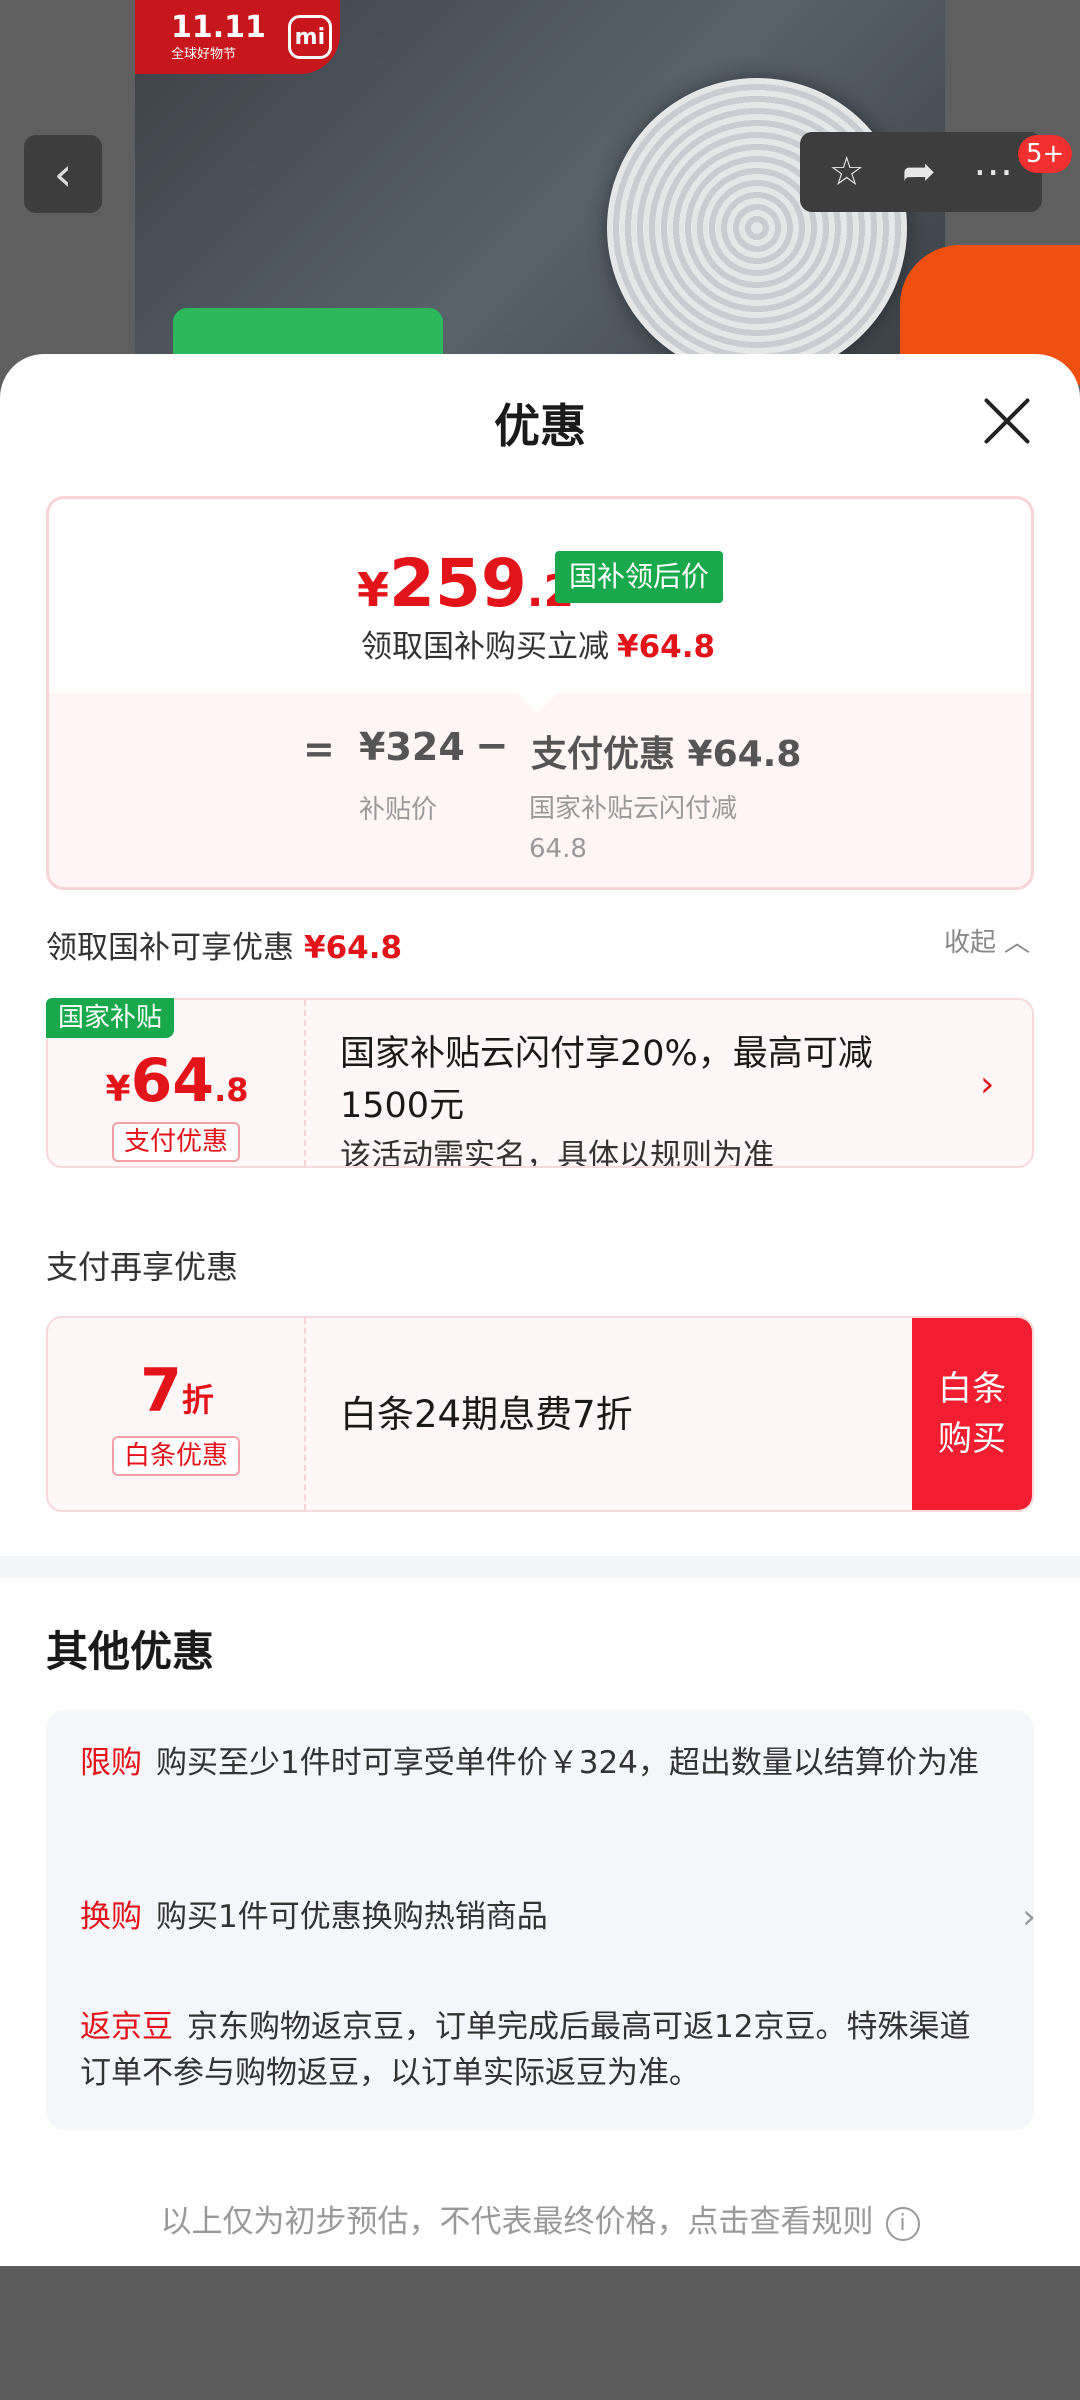 This screenshot has width=1080, height=2400. I want to click on other-discounts-title: 其他优惠, so click(130, 1651).